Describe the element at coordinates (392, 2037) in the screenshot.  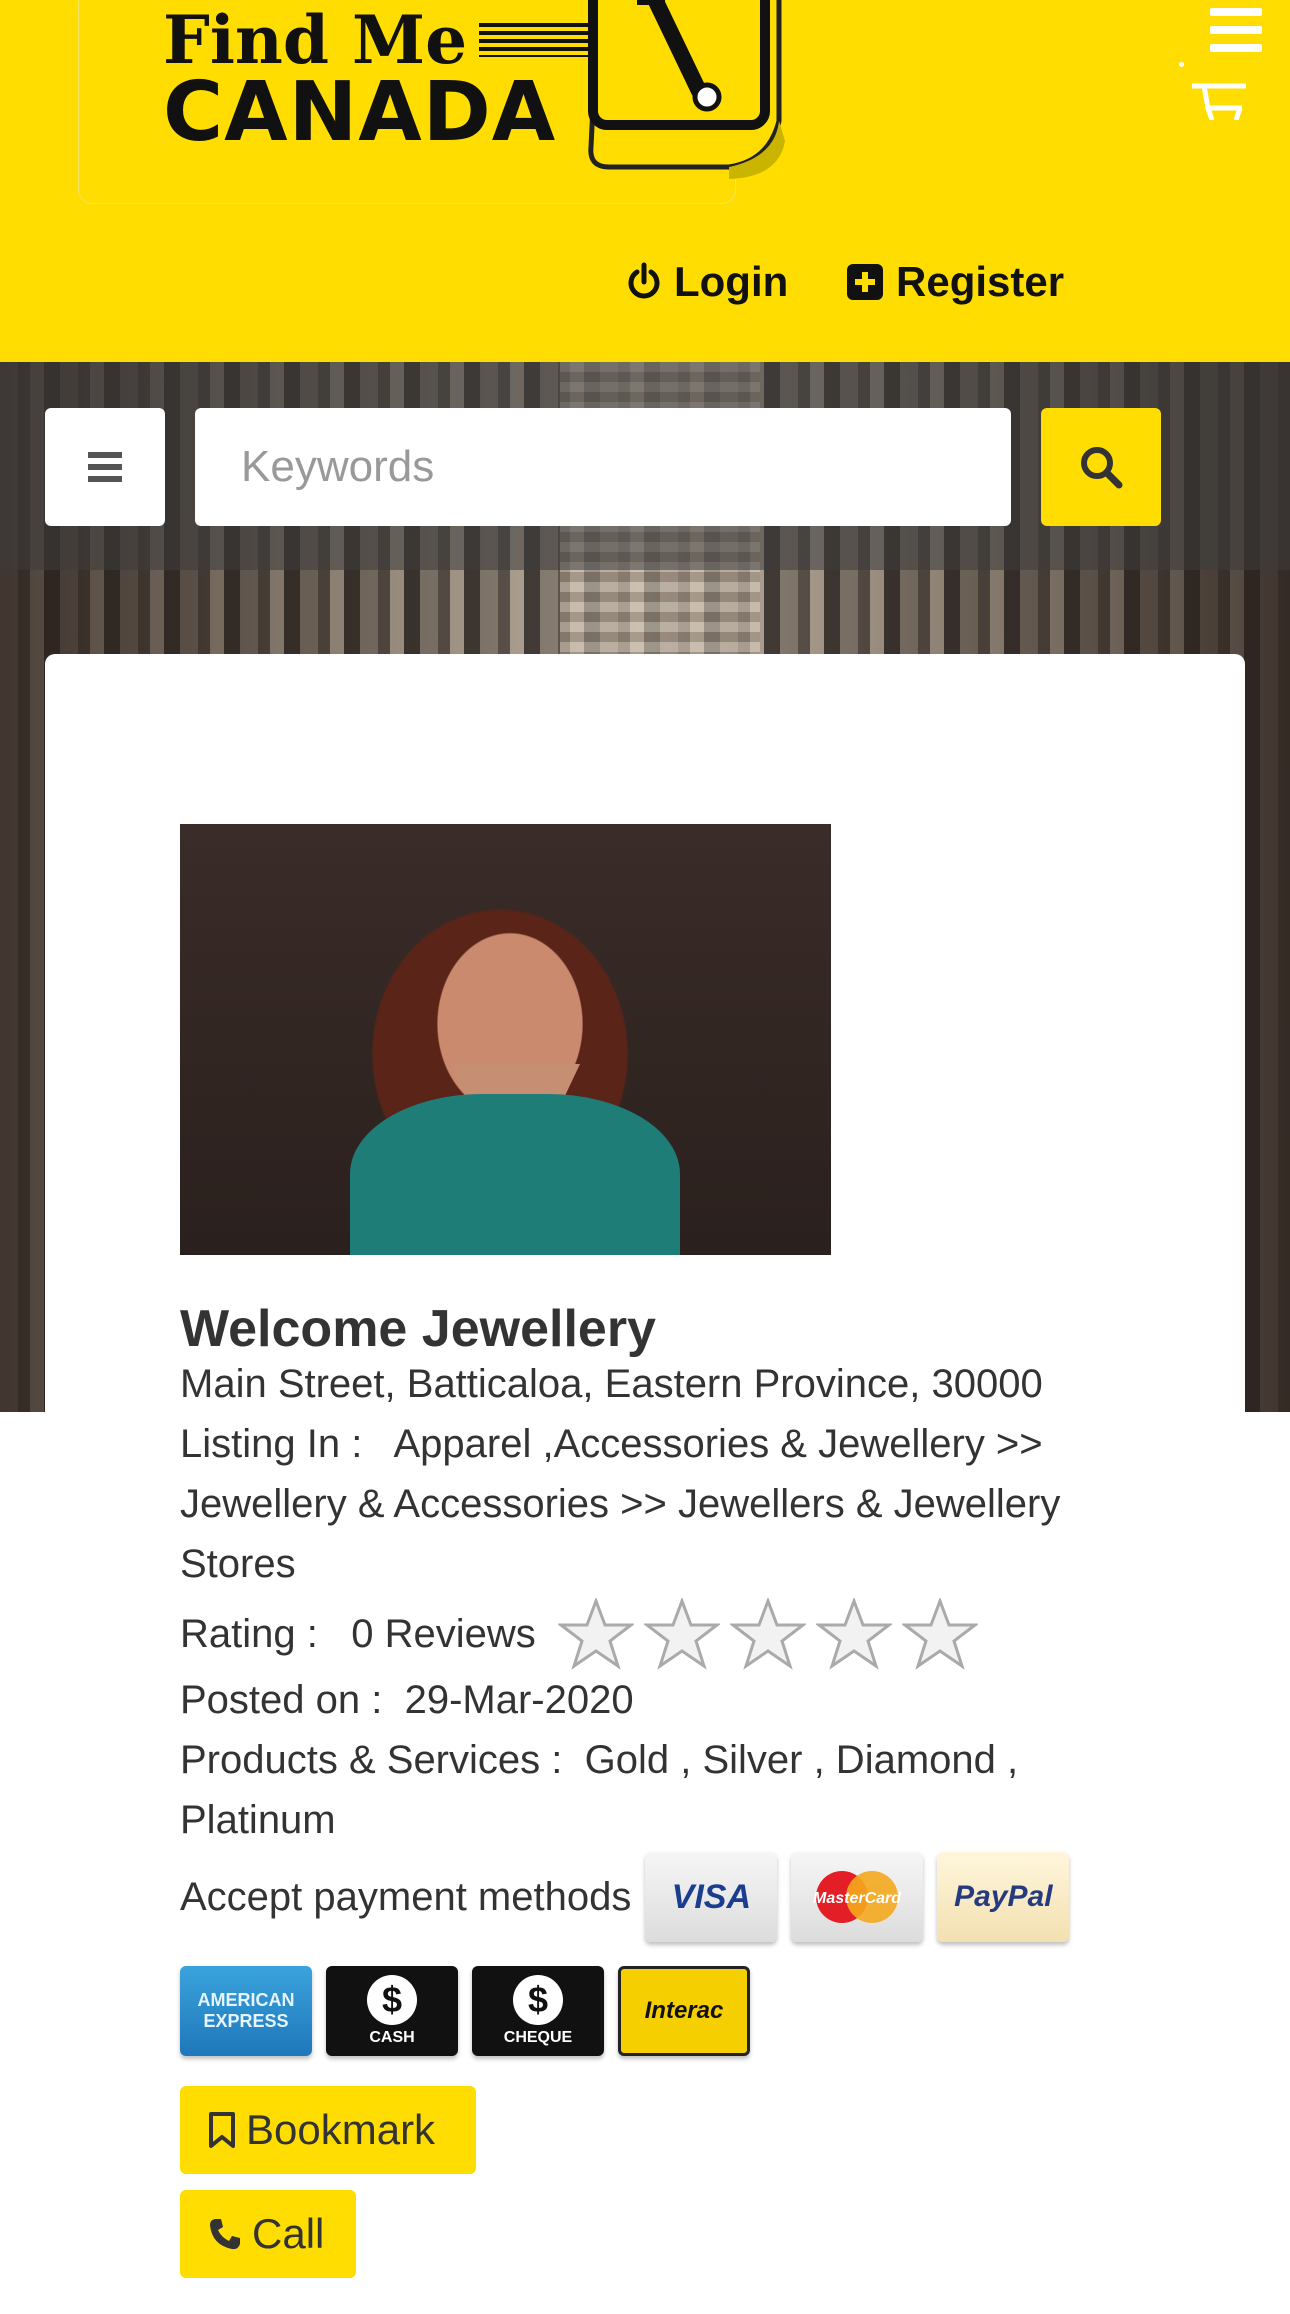
I see `cash-text: CASH` at that location.